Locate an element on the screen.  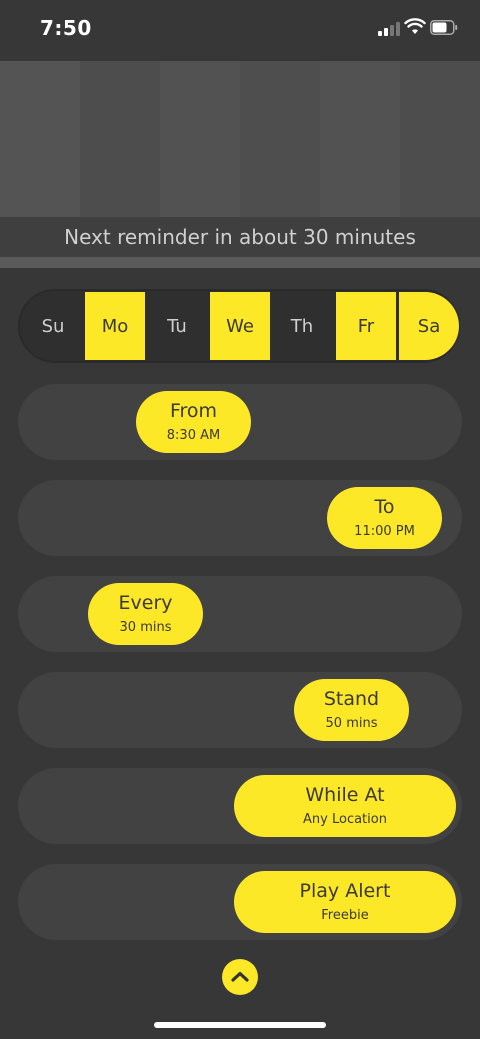
status-bar: 7:50 is located at coordinates (240, 30).